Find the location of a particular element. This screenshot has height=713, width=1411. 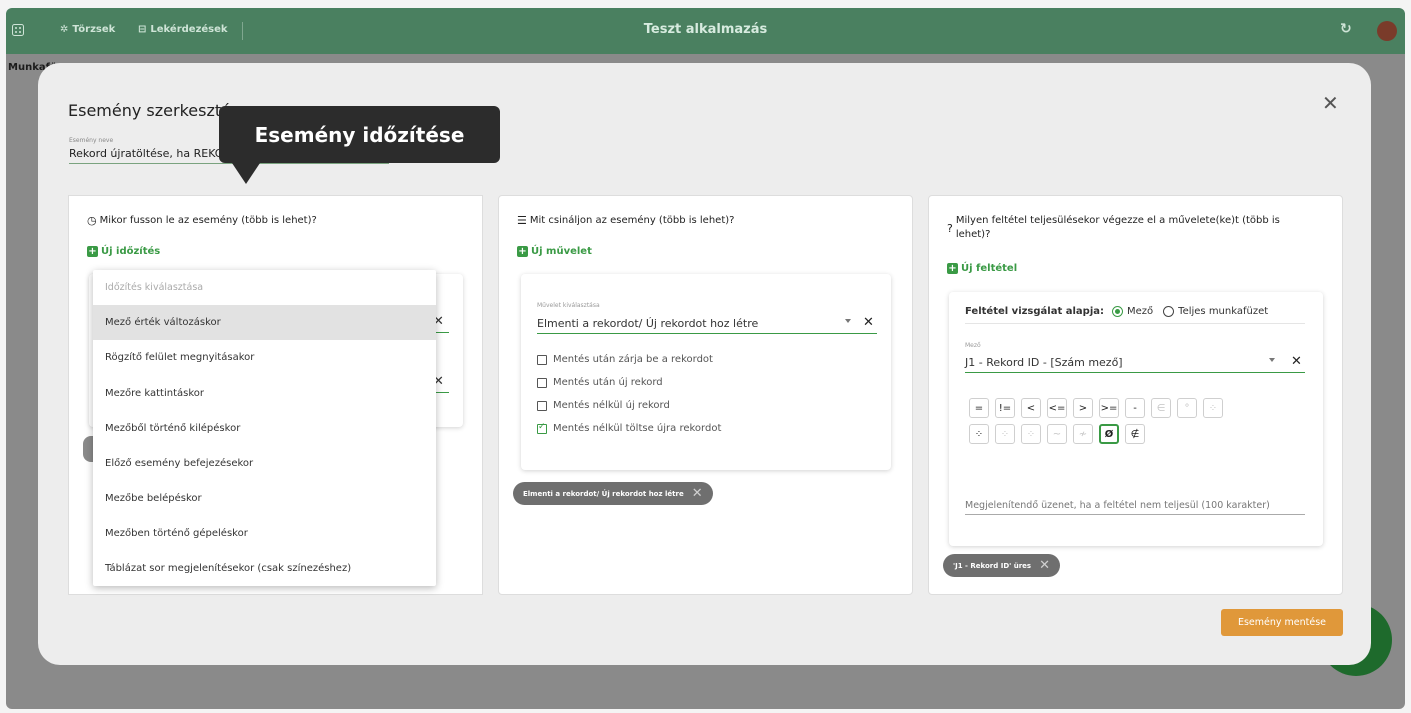

radio-field is located at coordinates (1117, 311).